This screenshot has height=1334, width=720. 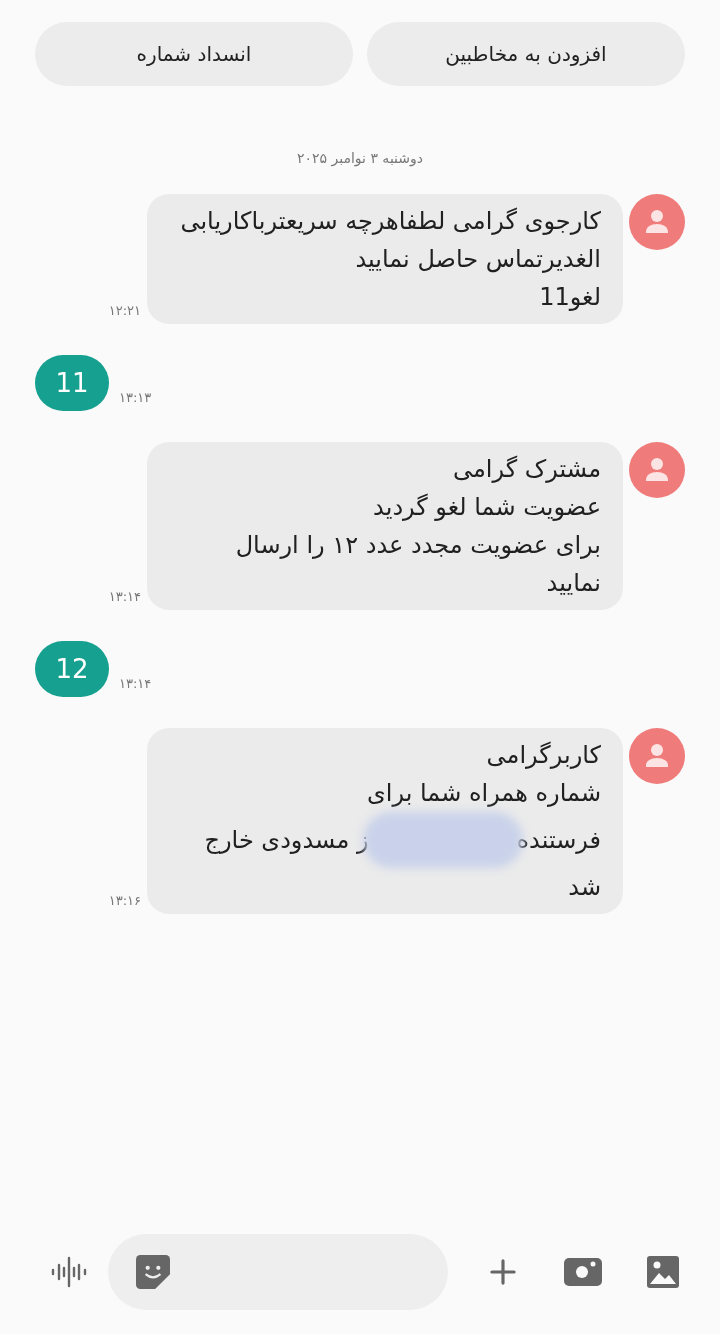 I want to click on sticker-icon, so click(x=153, y=1272).